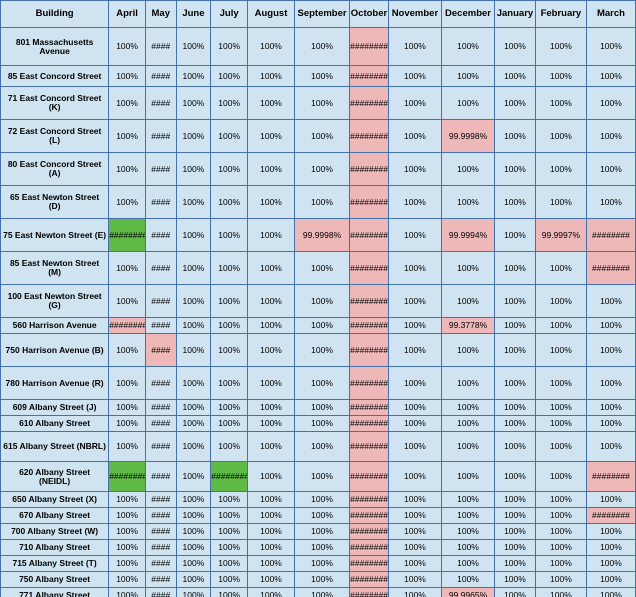 This screenshot has height=597, width=636. What do you see at coordinates (55, 268) in the screenshot?
I see `building-name-cell: 85 East Newton Street (M)` at bounding box center [55, 268].